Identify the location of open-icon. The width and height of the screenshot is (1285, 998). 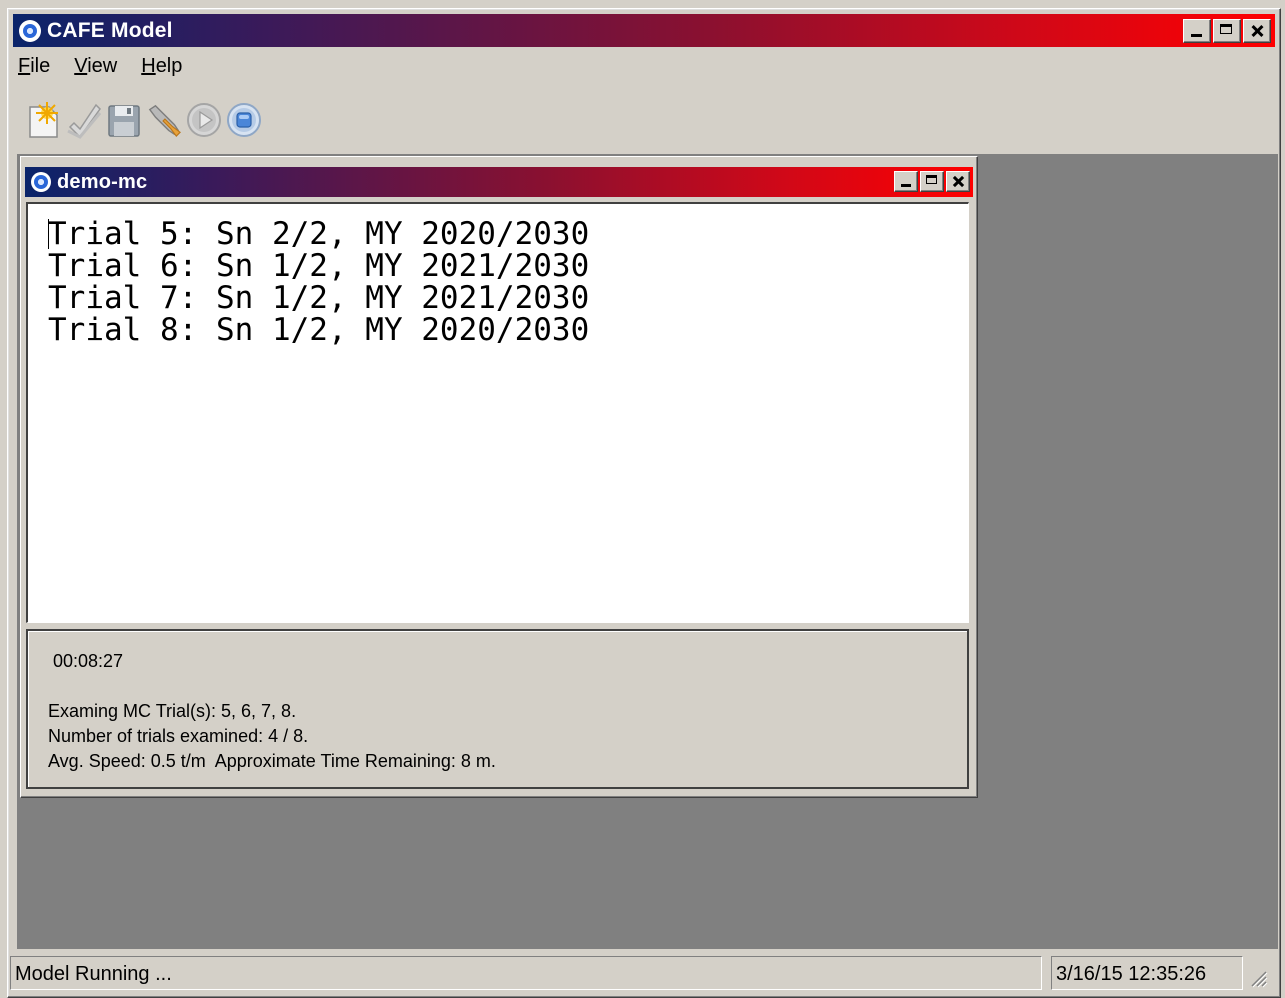
(84, 121).